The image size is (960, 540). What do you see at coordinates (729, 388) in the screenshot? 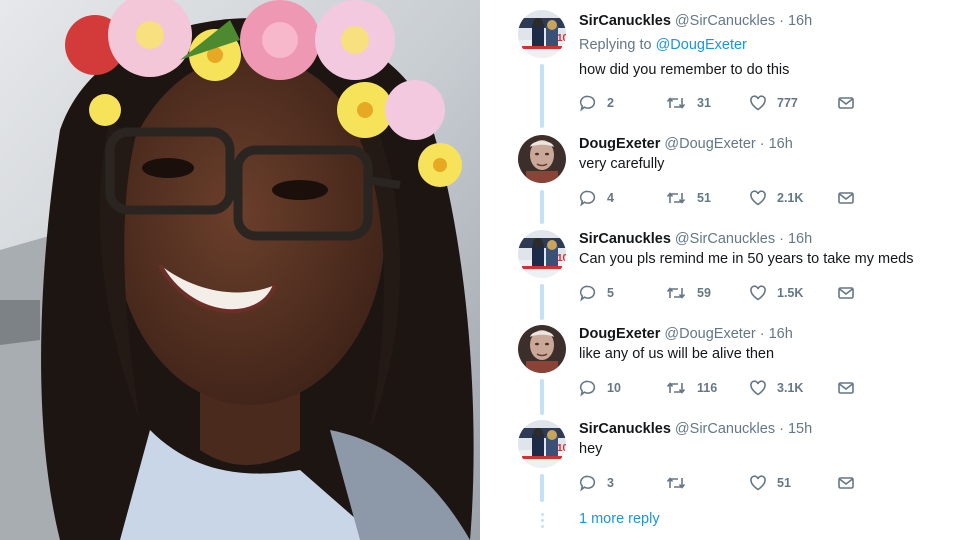
I see `tweet-actions: 10 116 3.1K` at bounding box center [729, 388].